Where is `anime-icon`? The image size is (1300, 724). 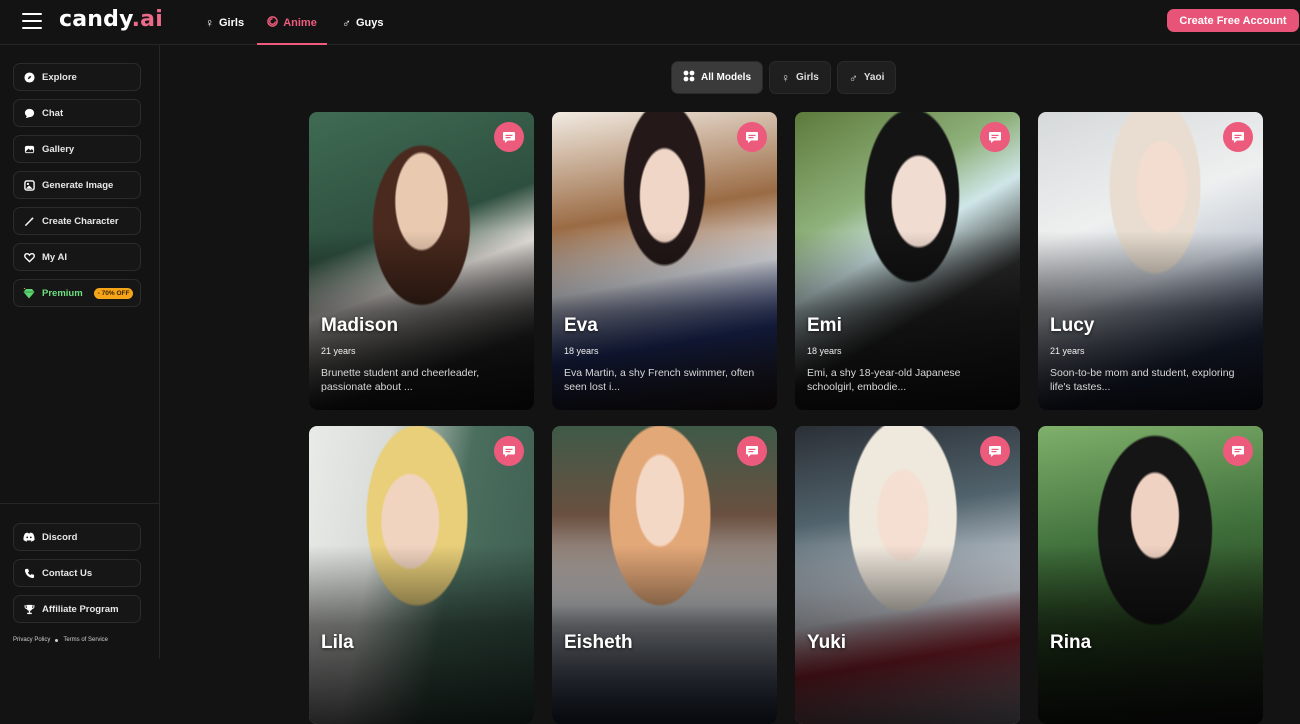 anime-icon is located at coordinates (273, 22).